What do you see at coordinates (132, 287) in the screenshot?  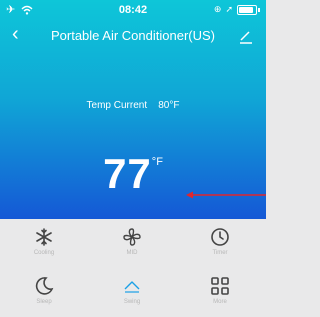 I see `swing-icon` at bounding box center [132, 287].